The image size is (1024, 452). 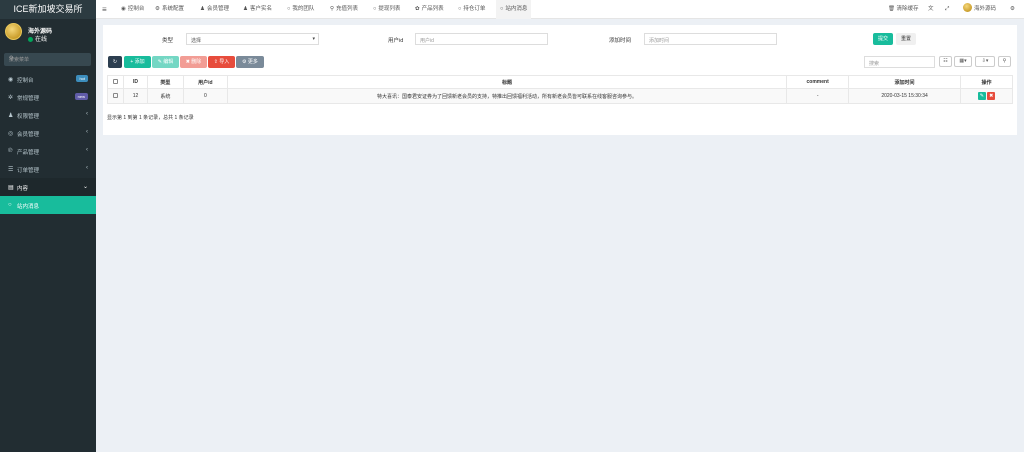 I want to click on tab-system-config: ⚙ 系统配置, so click(x=169, y=9).